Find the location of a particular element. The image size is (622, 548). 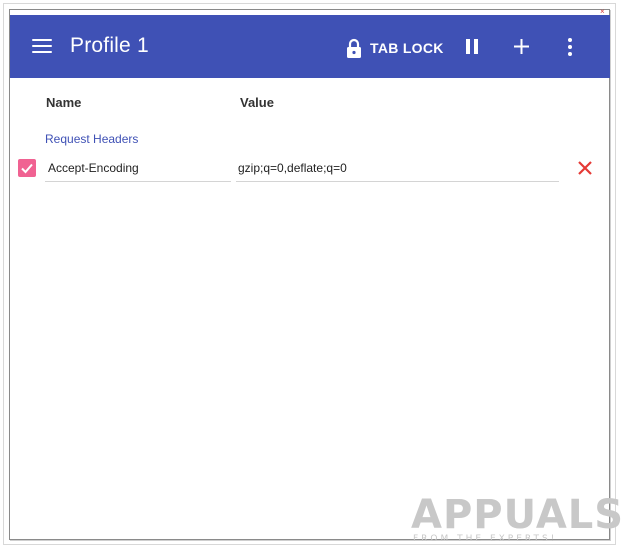

profile-title: Profile 1 is located at coordinates (109, 45).